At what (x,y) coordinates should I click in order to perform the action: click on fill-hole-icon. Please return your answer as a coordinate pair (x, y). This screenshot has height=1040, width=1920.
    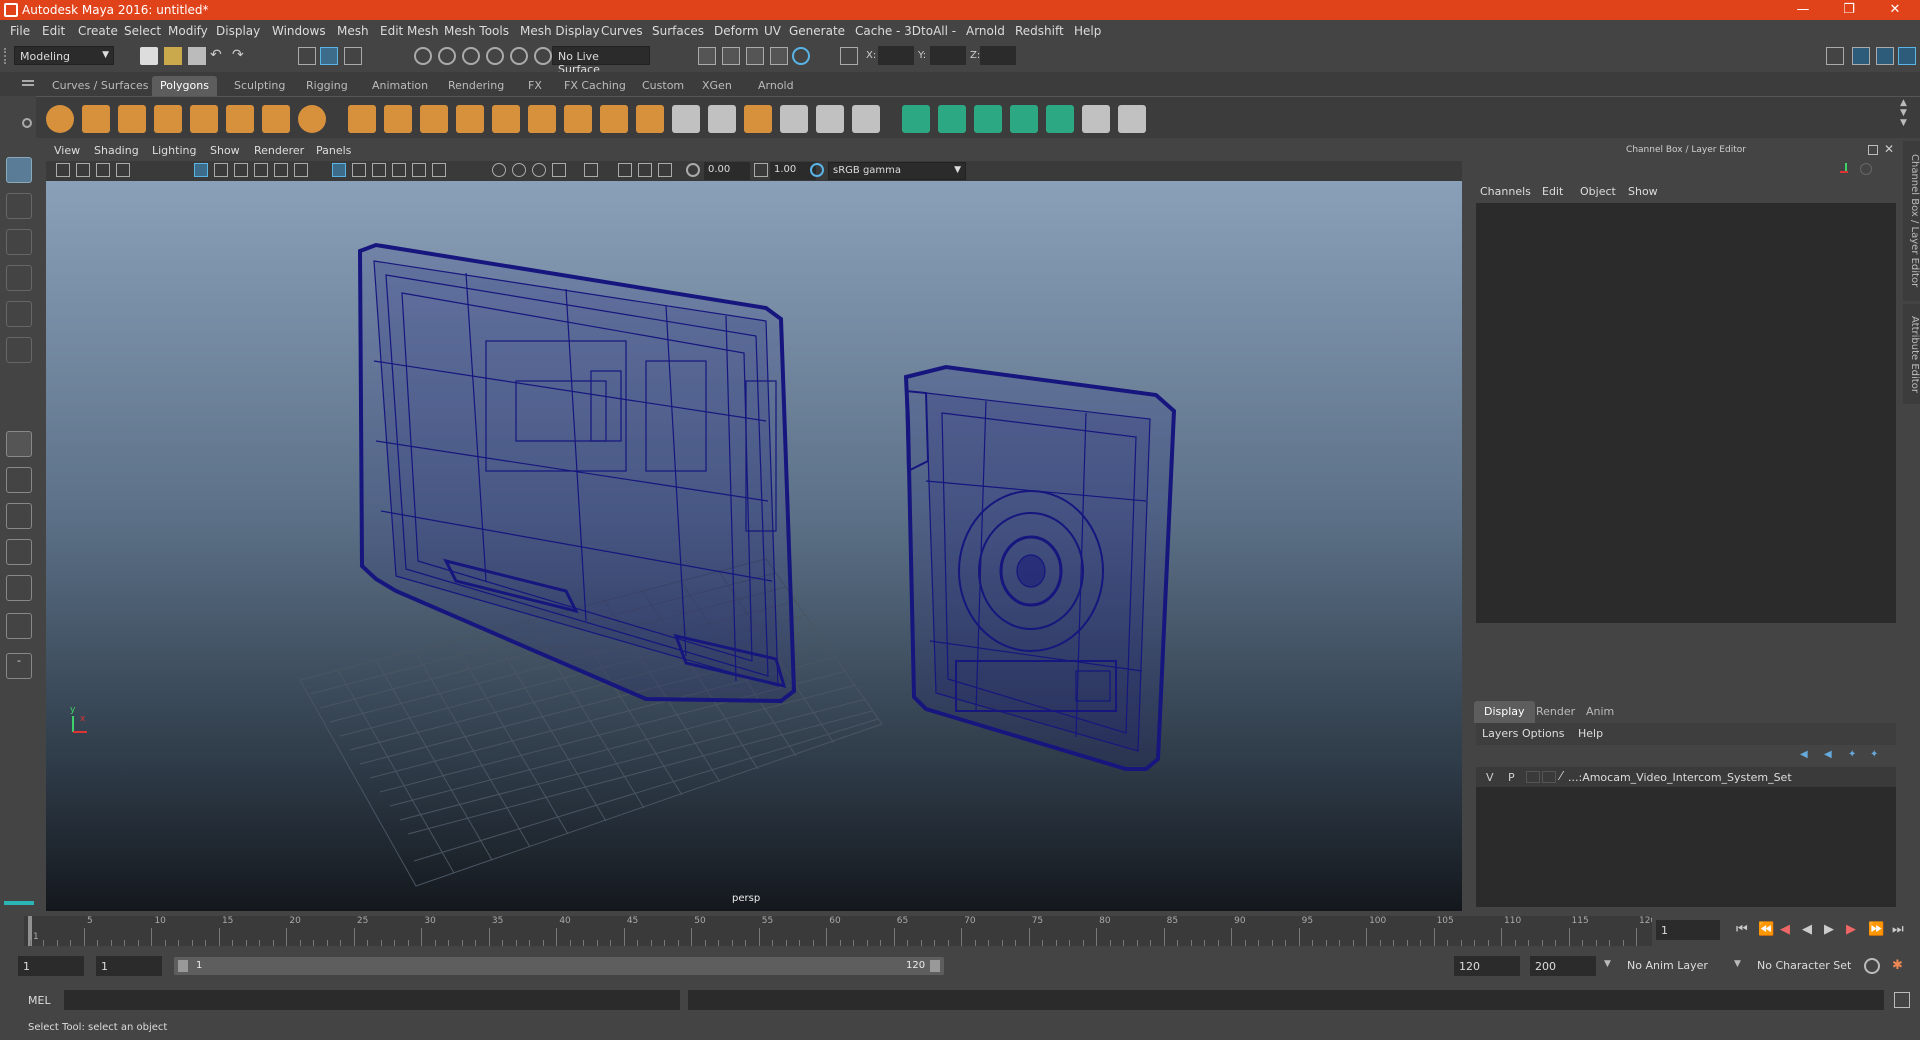
    Looking at the image, I should click on (758, 119).